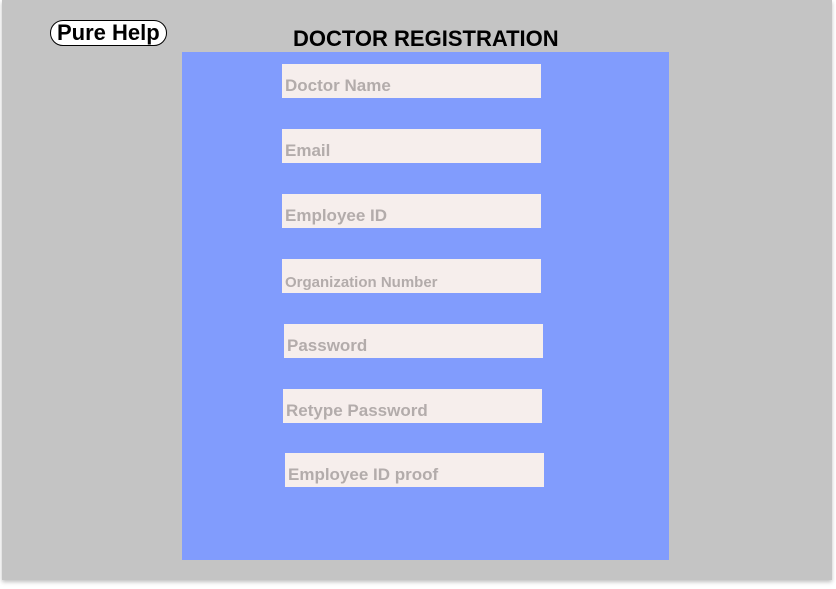  I want to click on retype-password-field: Retype Password, so click(412, 406).